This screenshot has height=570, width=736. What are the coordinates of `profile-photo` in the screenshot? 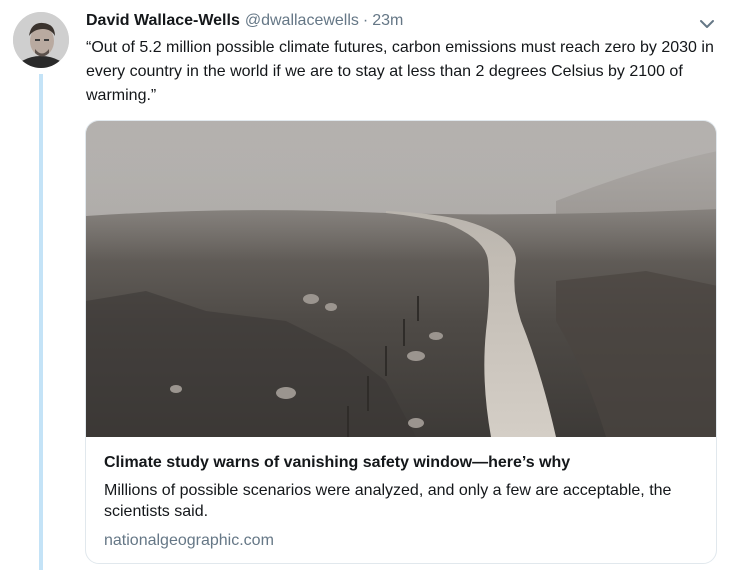 It's located at (41, 40).